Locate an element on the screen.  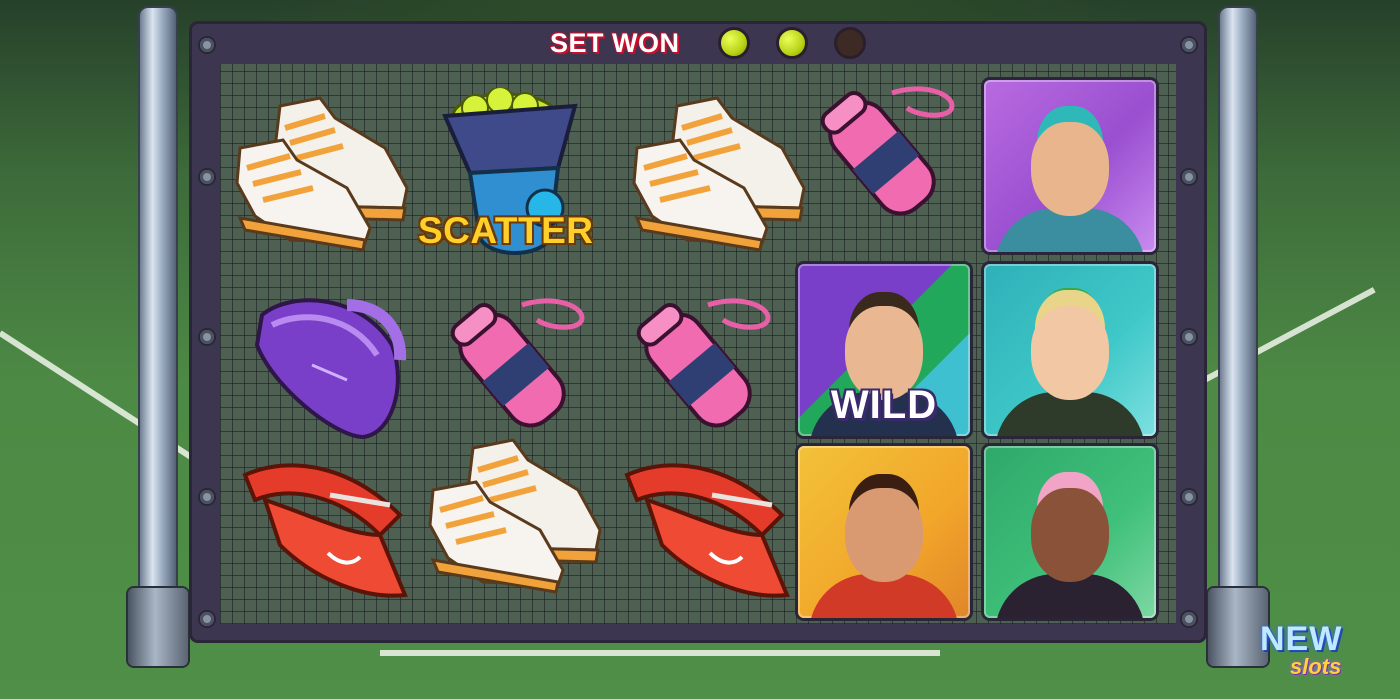
logo-text-slots: slots is located at coordinates (1316, 666).